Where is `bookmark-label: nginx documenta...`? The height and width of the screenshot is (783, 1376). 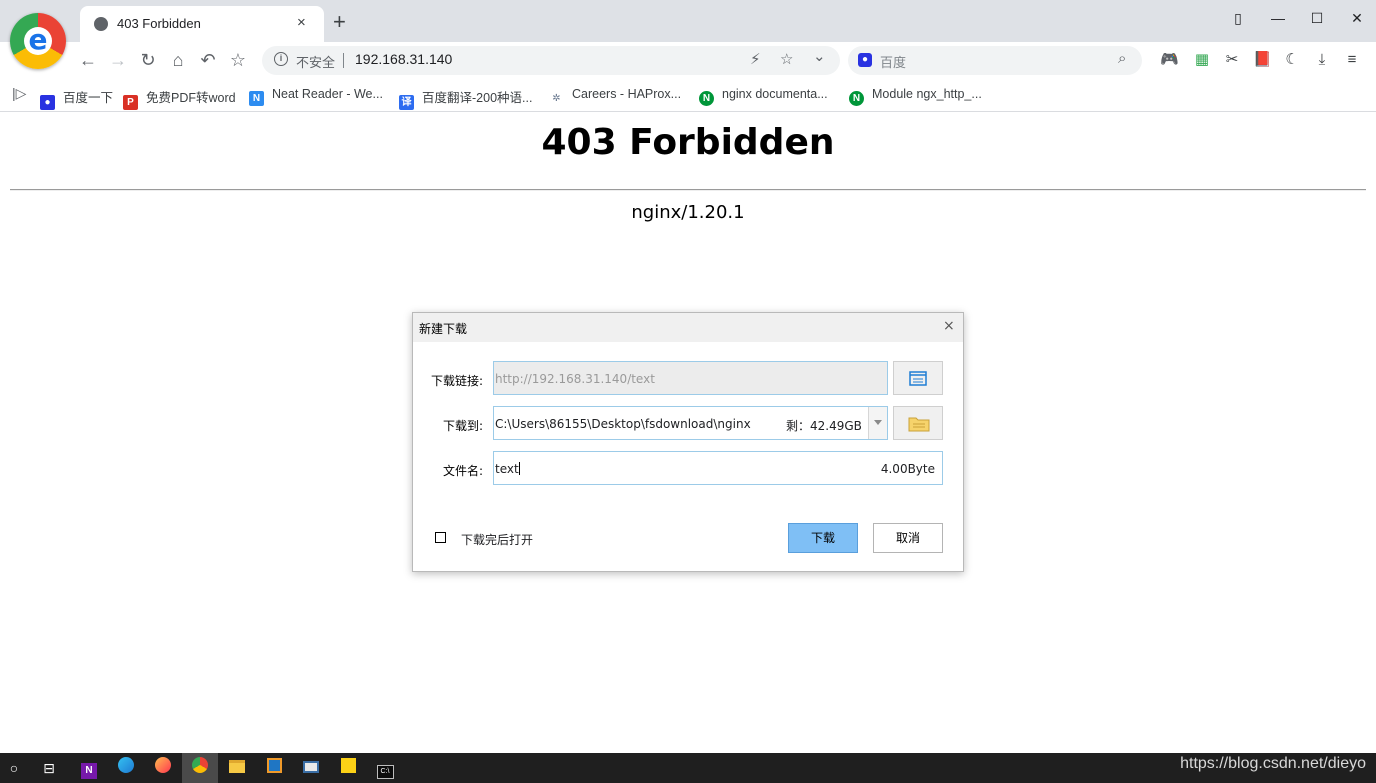 bookmark-label: nginx documenta... is located at coordinates (775, 94).